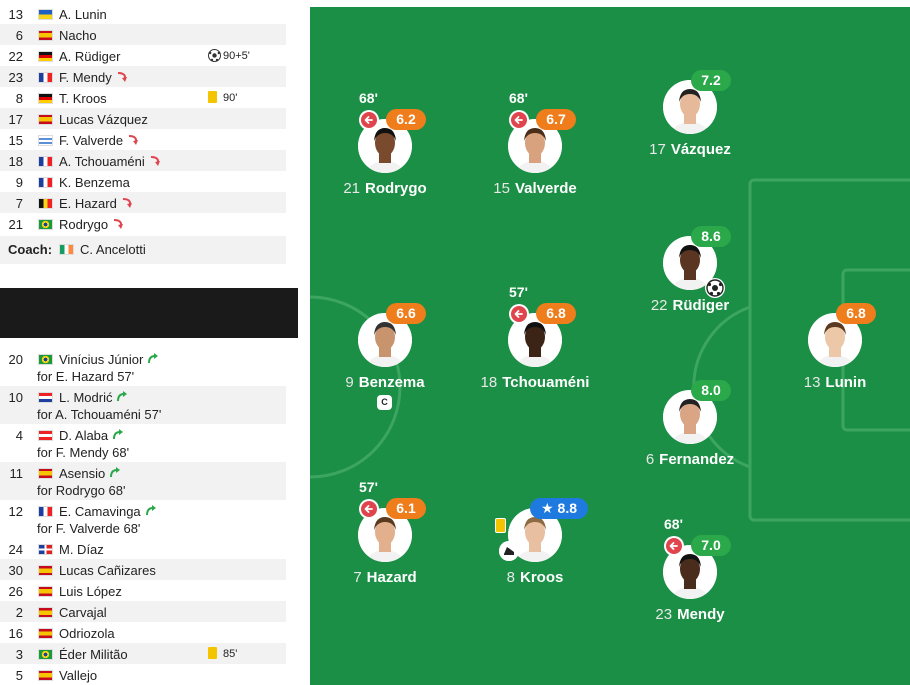  What do you see at coordinates (143, 97) in the screenshot?
I see `lineup-row: 8 T. Kroos 90'` at bounding box center [143, 97].